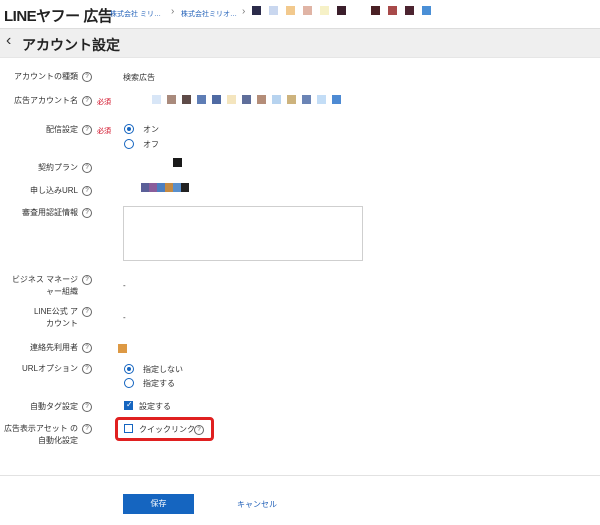 The width and height of the screenshot is (600, 525). What do you see at coordinates (46, 100) in the screenshot?
I see `label-account-name: 広告アカウント名` at bounding box center [46, 100].